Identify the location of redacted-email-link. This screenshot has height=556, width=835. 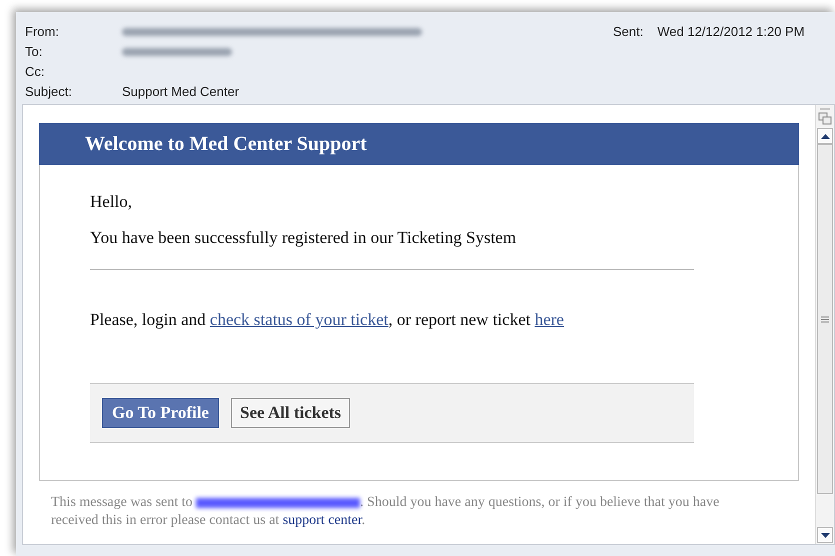
(278, 503).